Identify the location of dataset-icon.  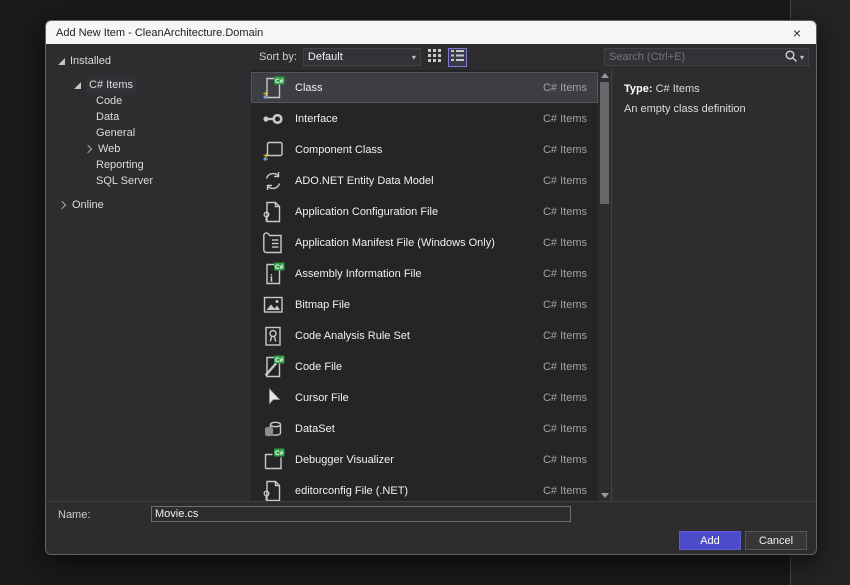
(273, 429).